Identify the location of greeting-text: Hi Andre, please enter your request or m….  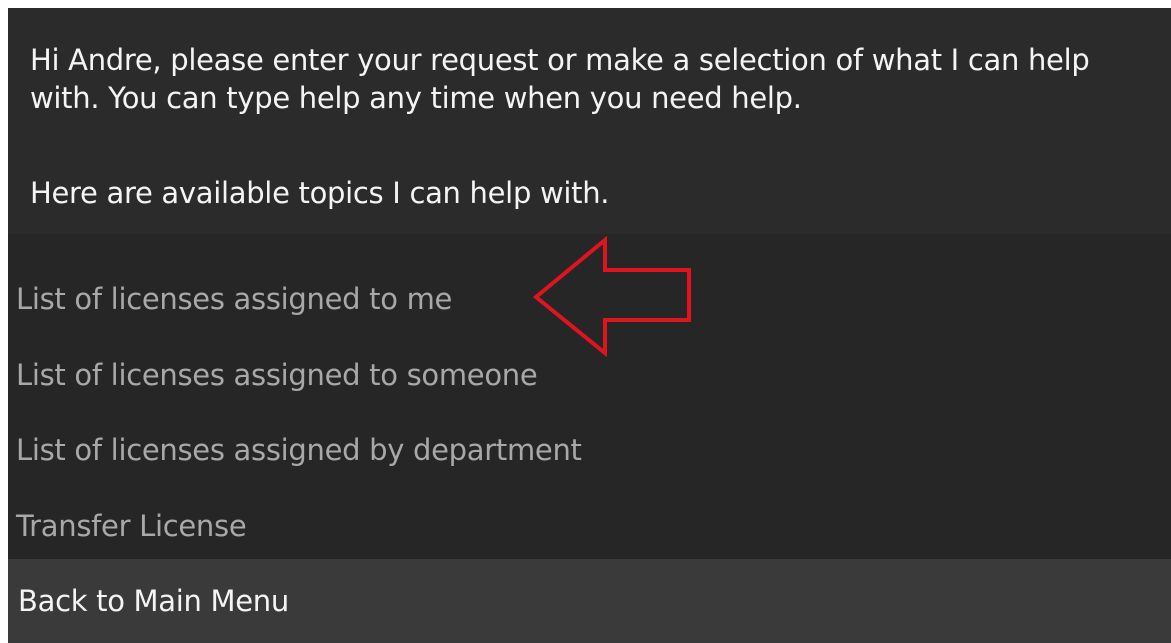
(560, 79).